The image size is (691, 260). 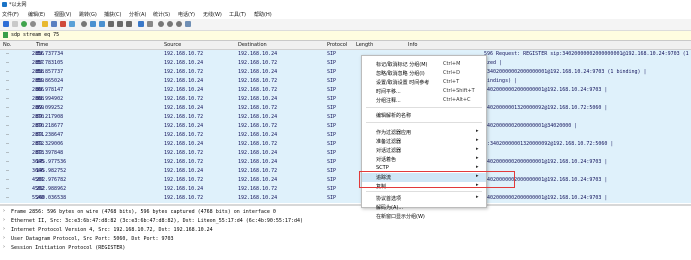 I want to click on menu-wireless: 无线(W), so click(x=212, y=14).